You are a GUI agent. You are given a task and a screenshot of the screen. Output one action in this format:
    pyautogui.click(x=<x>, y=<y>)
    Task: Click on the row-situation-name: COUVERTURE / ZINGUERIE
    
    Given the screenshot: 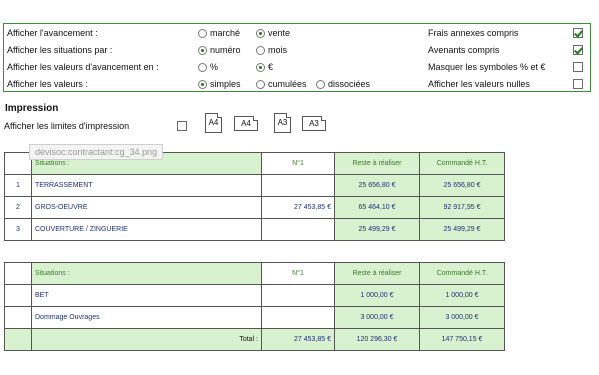 What is the action you would take?
    pyautogui.click(x=146, y=229)
    